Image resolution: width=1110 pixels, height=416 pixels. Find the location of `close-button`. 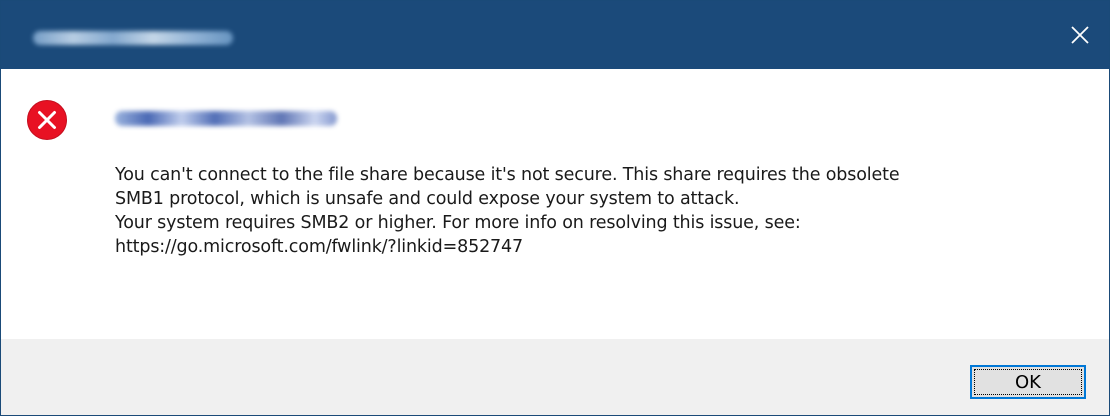

close-button is located at coordinates (1080, 35).